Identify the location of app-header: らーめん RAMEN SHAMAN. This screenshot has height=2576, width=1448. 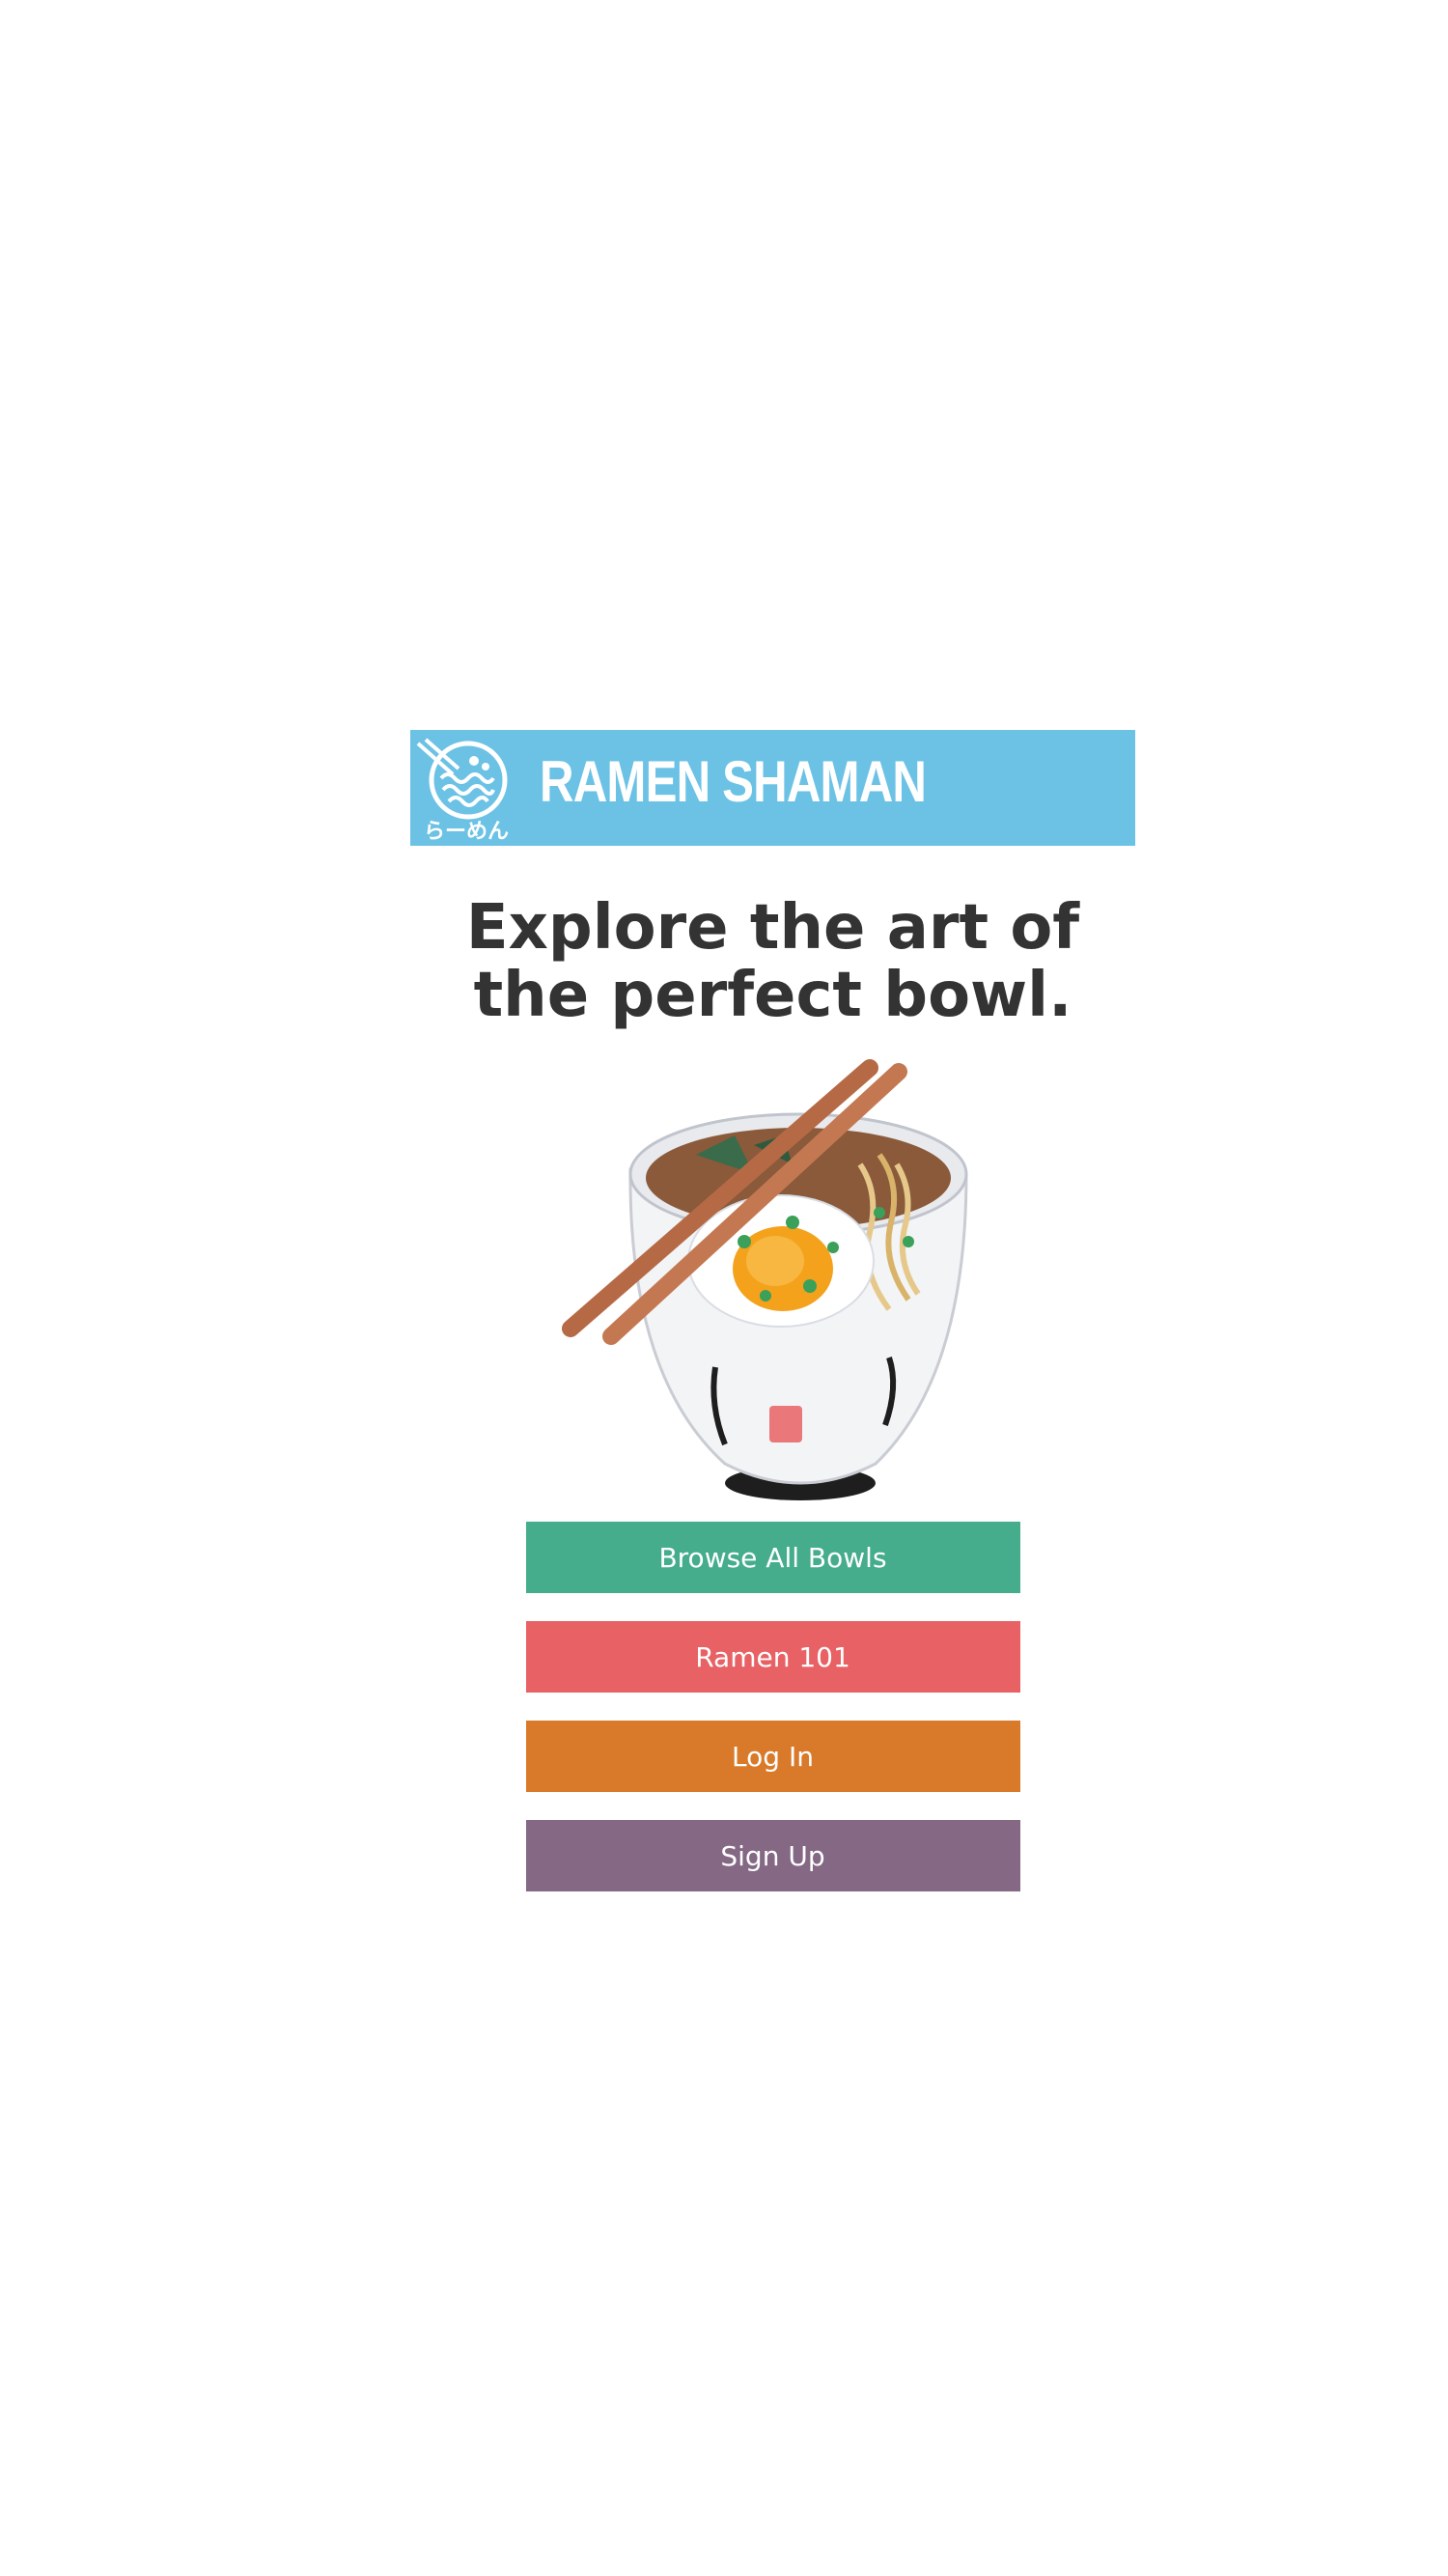
(773, 788).